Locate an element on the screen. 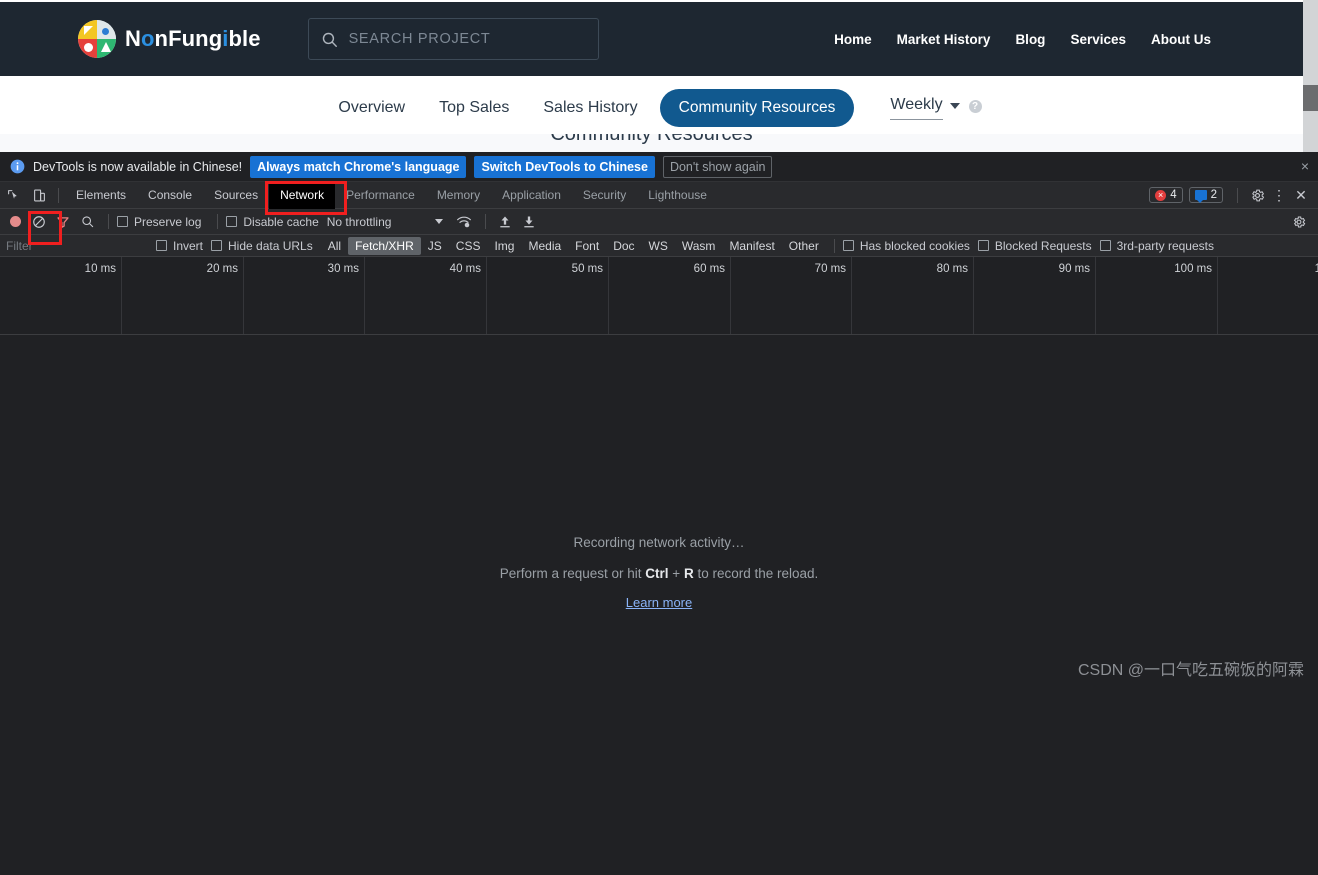 The width and height of the screenshot is (1318, 875). filter-type-wasm: Wasm is located at coordinates (699, 246).